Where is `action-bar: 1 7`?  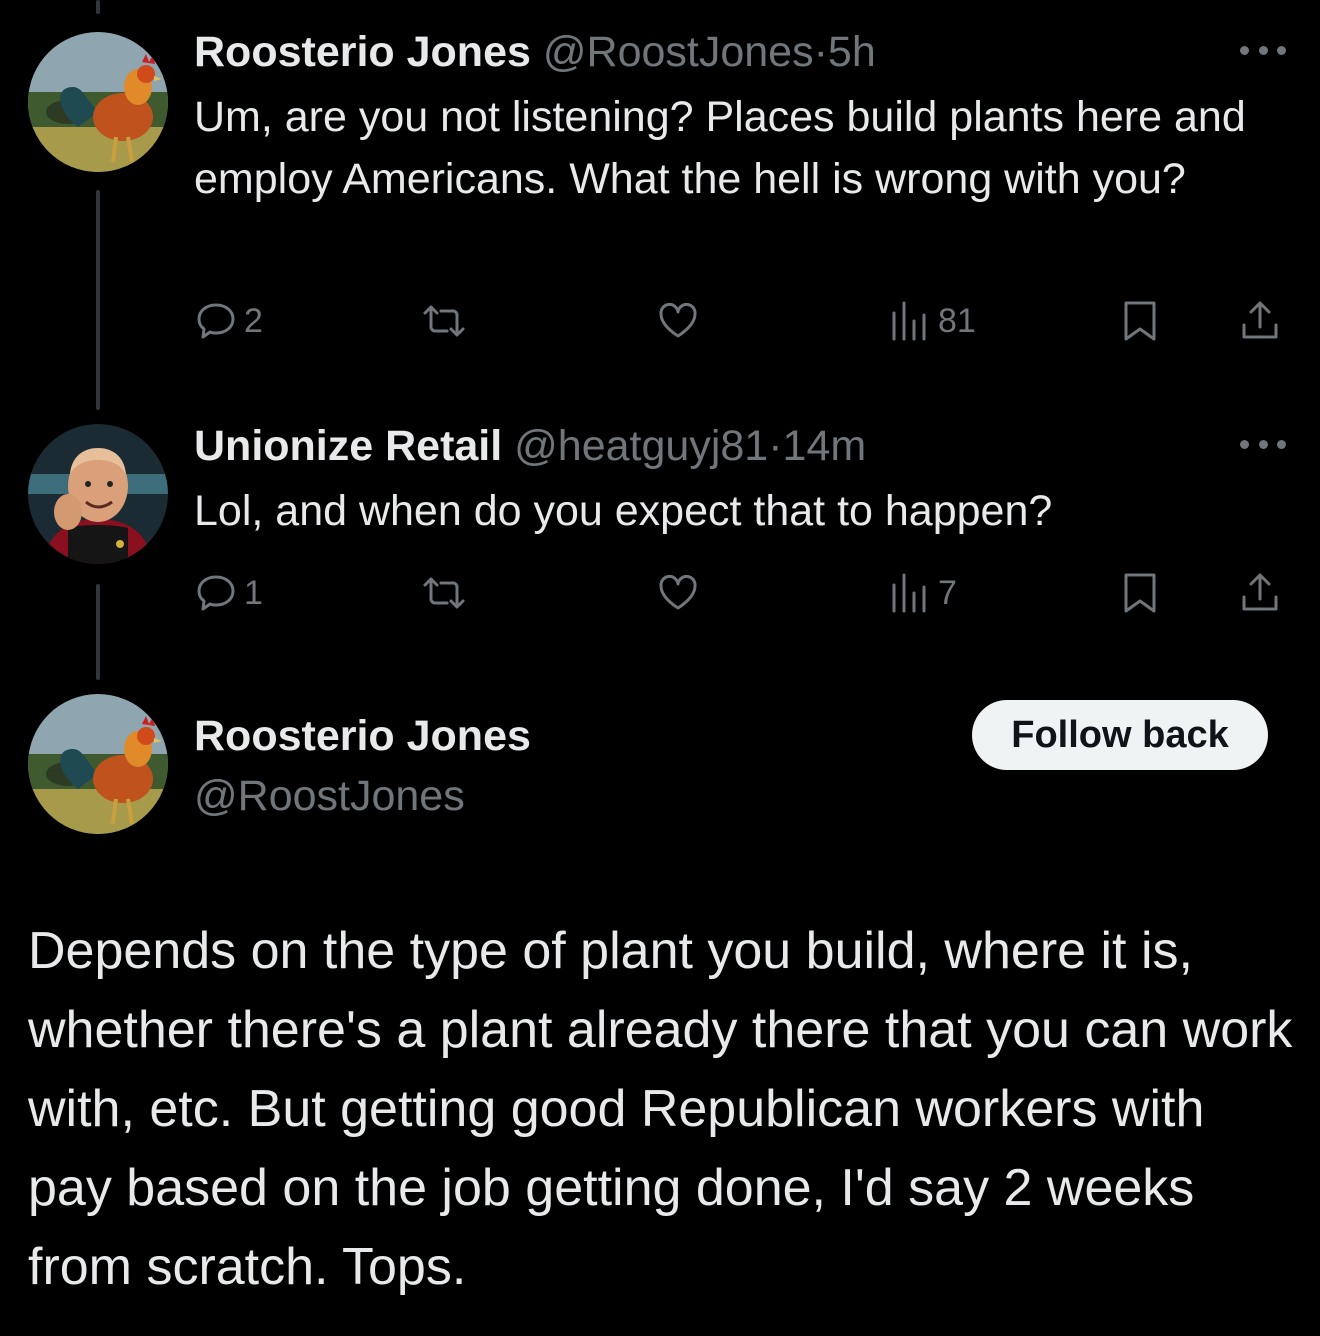
action-bar: 1 7 is located at coordinates (744, 593).